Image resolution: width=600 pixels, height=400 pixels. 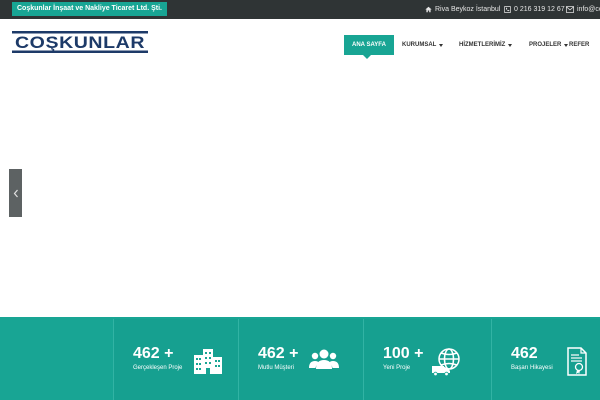 I want to click on stat-label: Gerçekleşen Proje, so click(x=158, y=368).